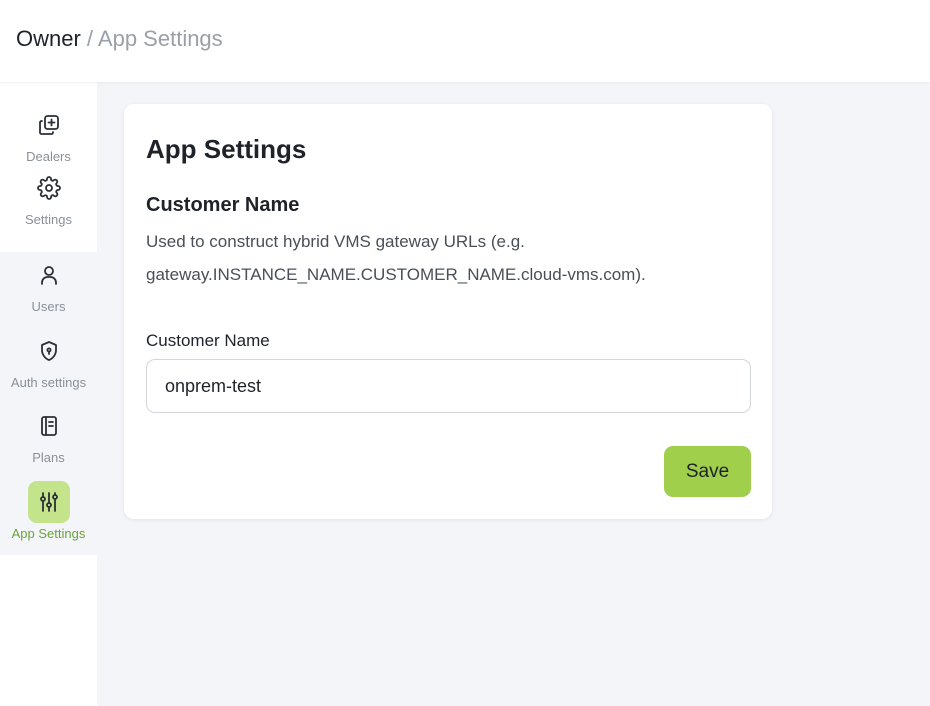 The height and width of the screenshot is (706, 930). I want to click on sidebar-item-users: Users, so click(48, 292).